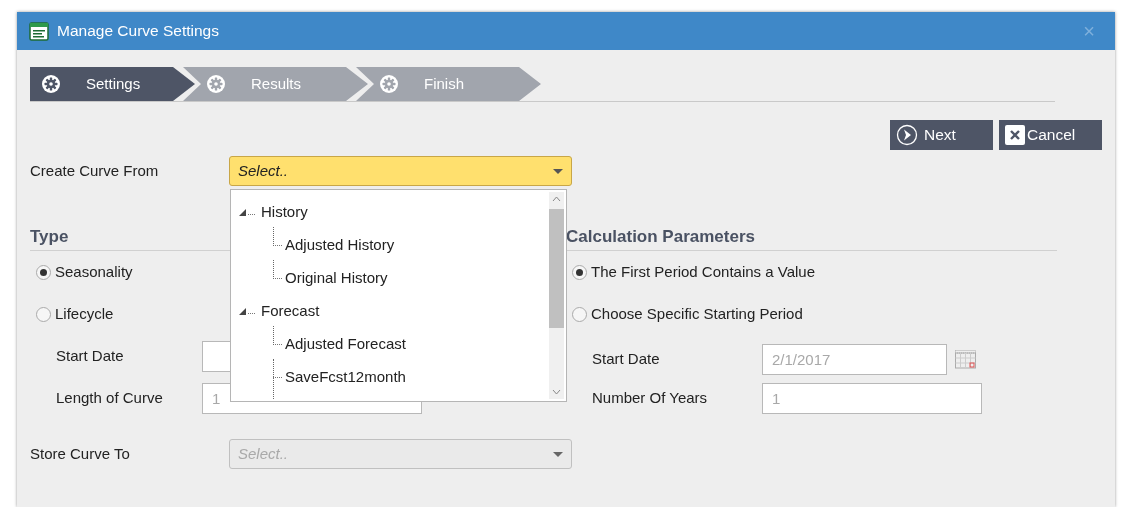 The image size is (1132, 507). What do you see at coordinates (1015, 135) in the screenshot?
I see `close-icon` at bounding box center [1015, 135].